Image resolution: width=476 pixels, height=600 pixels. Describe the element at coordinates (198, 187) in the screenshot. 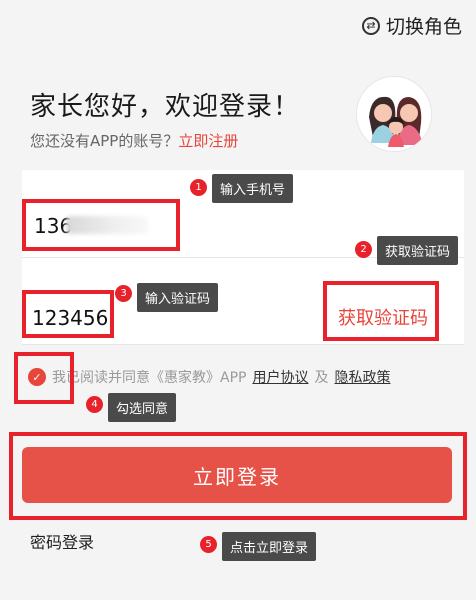

I see `step-badge-1: 1` at that location.